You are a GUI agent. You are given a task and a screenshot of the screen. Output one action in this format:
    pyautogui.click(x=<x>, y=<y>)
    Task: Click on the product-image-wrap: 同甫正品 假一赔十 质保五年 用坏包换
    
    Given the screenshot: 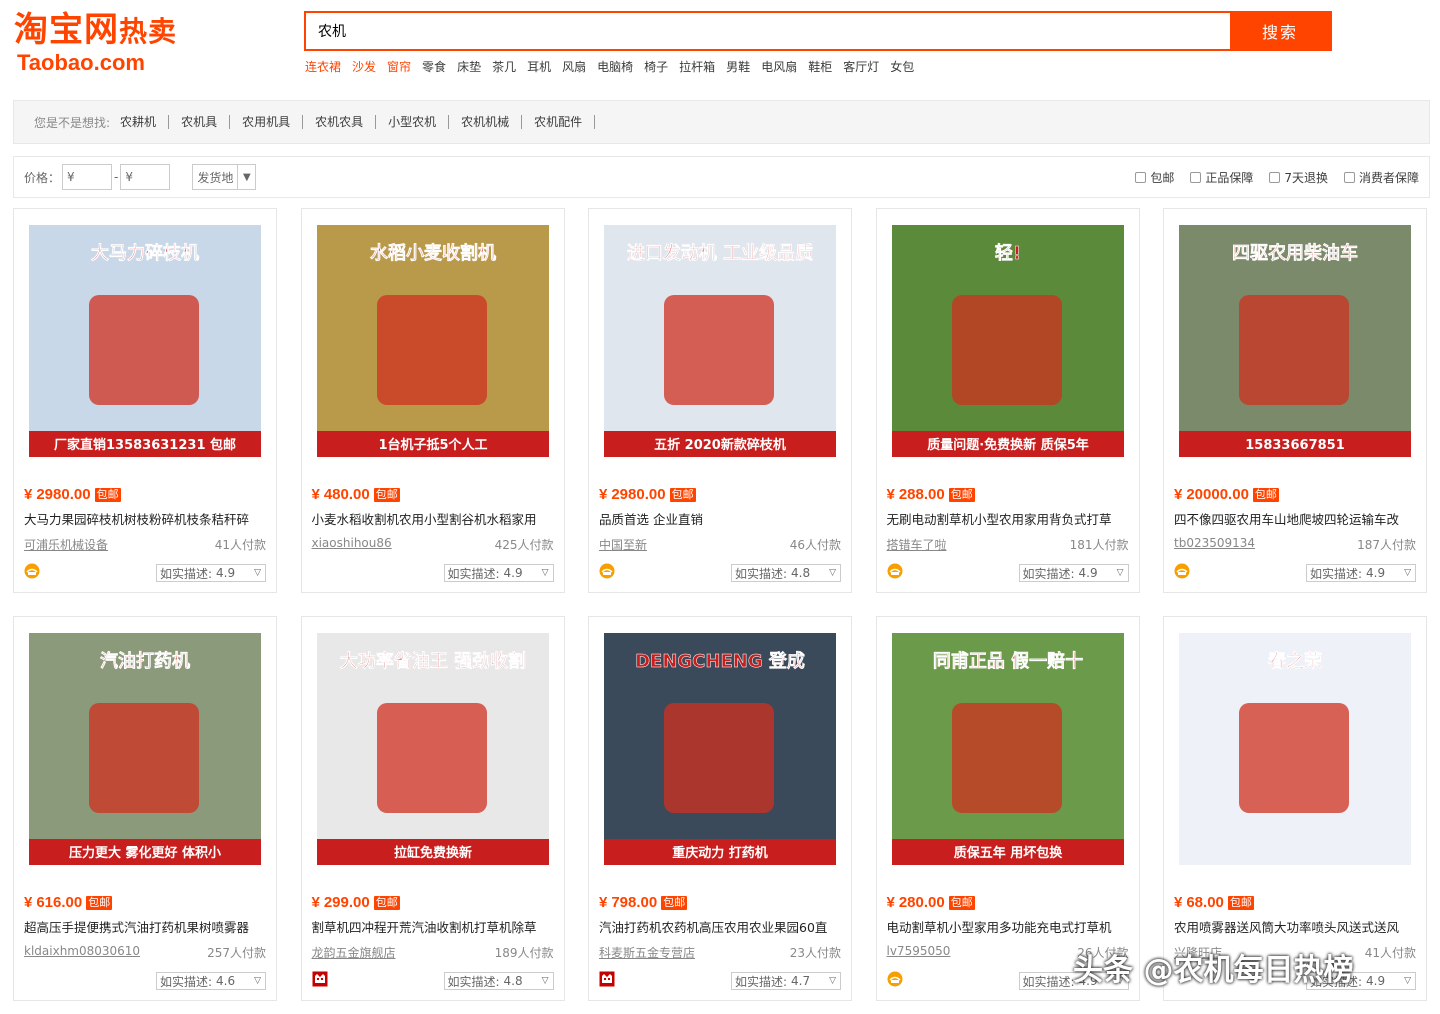 What is the action you would take?
    pyautogui.click(x=1007, y=749)
    